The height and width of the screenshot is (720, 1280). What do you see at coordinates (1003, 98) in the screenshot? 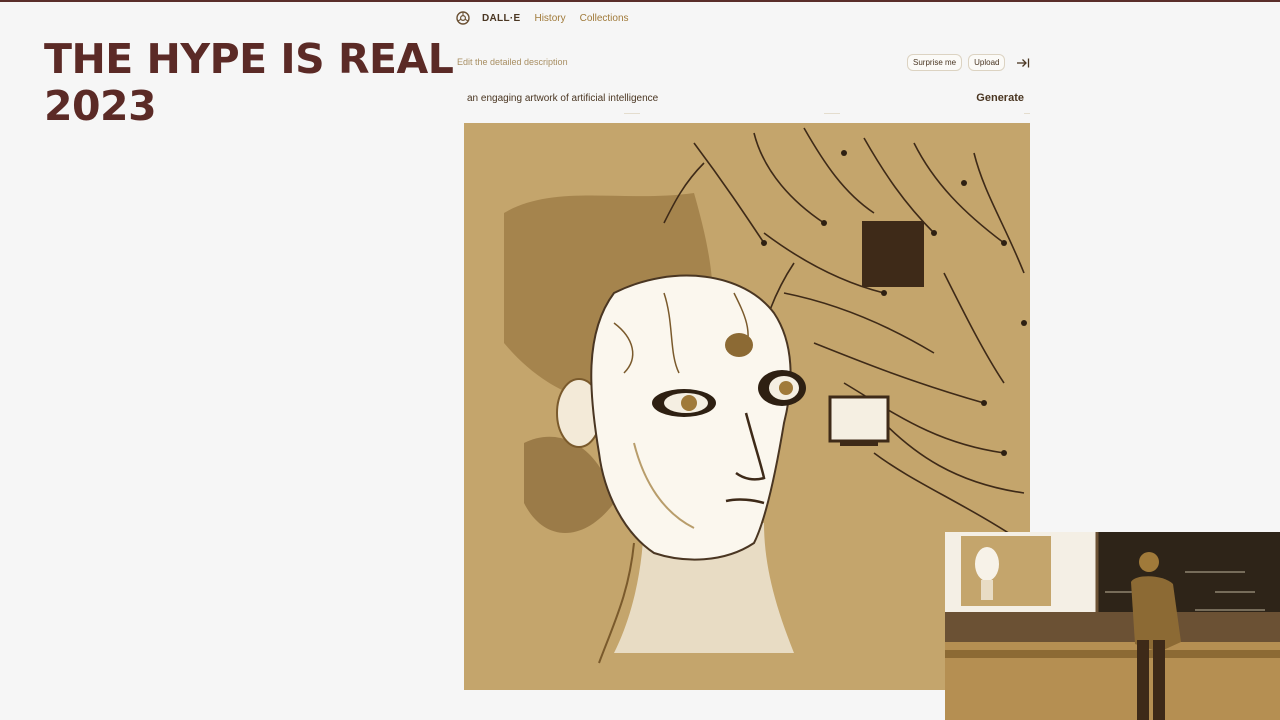
I see `generate-button: Generate` at bounding box center [1003, 98].